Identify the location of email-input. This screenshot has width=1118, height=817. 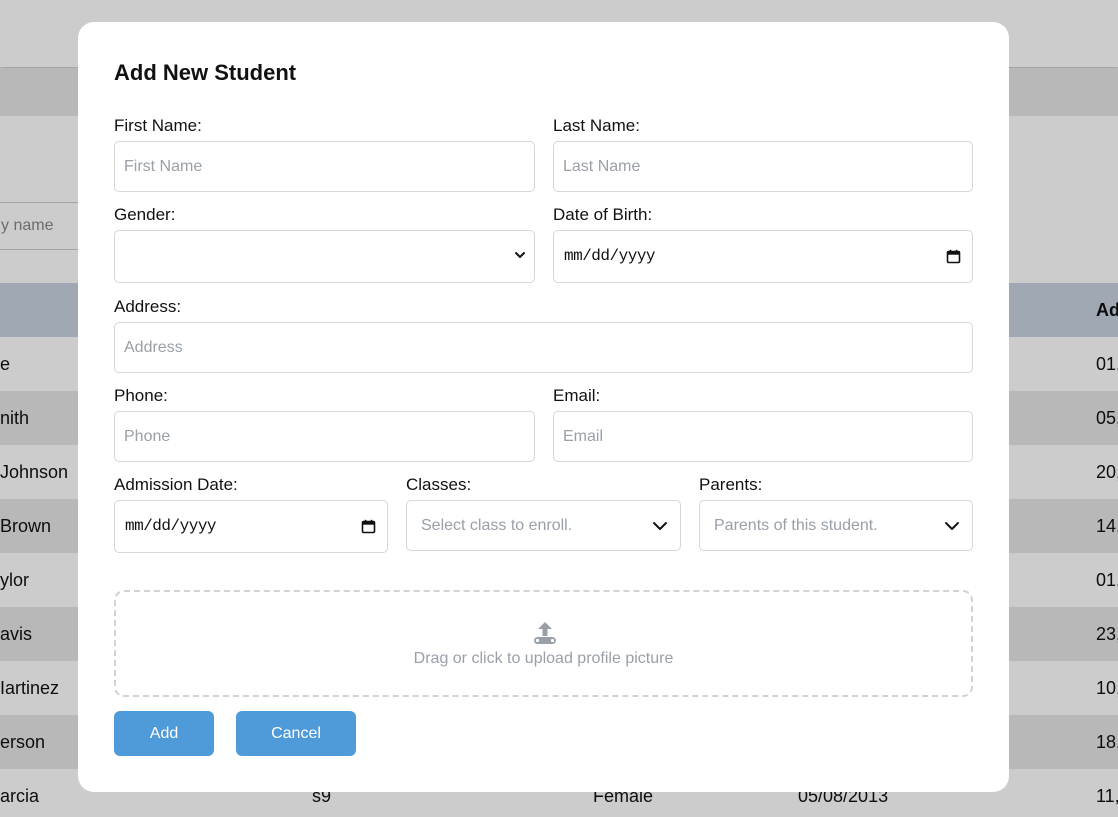
(763, 436).